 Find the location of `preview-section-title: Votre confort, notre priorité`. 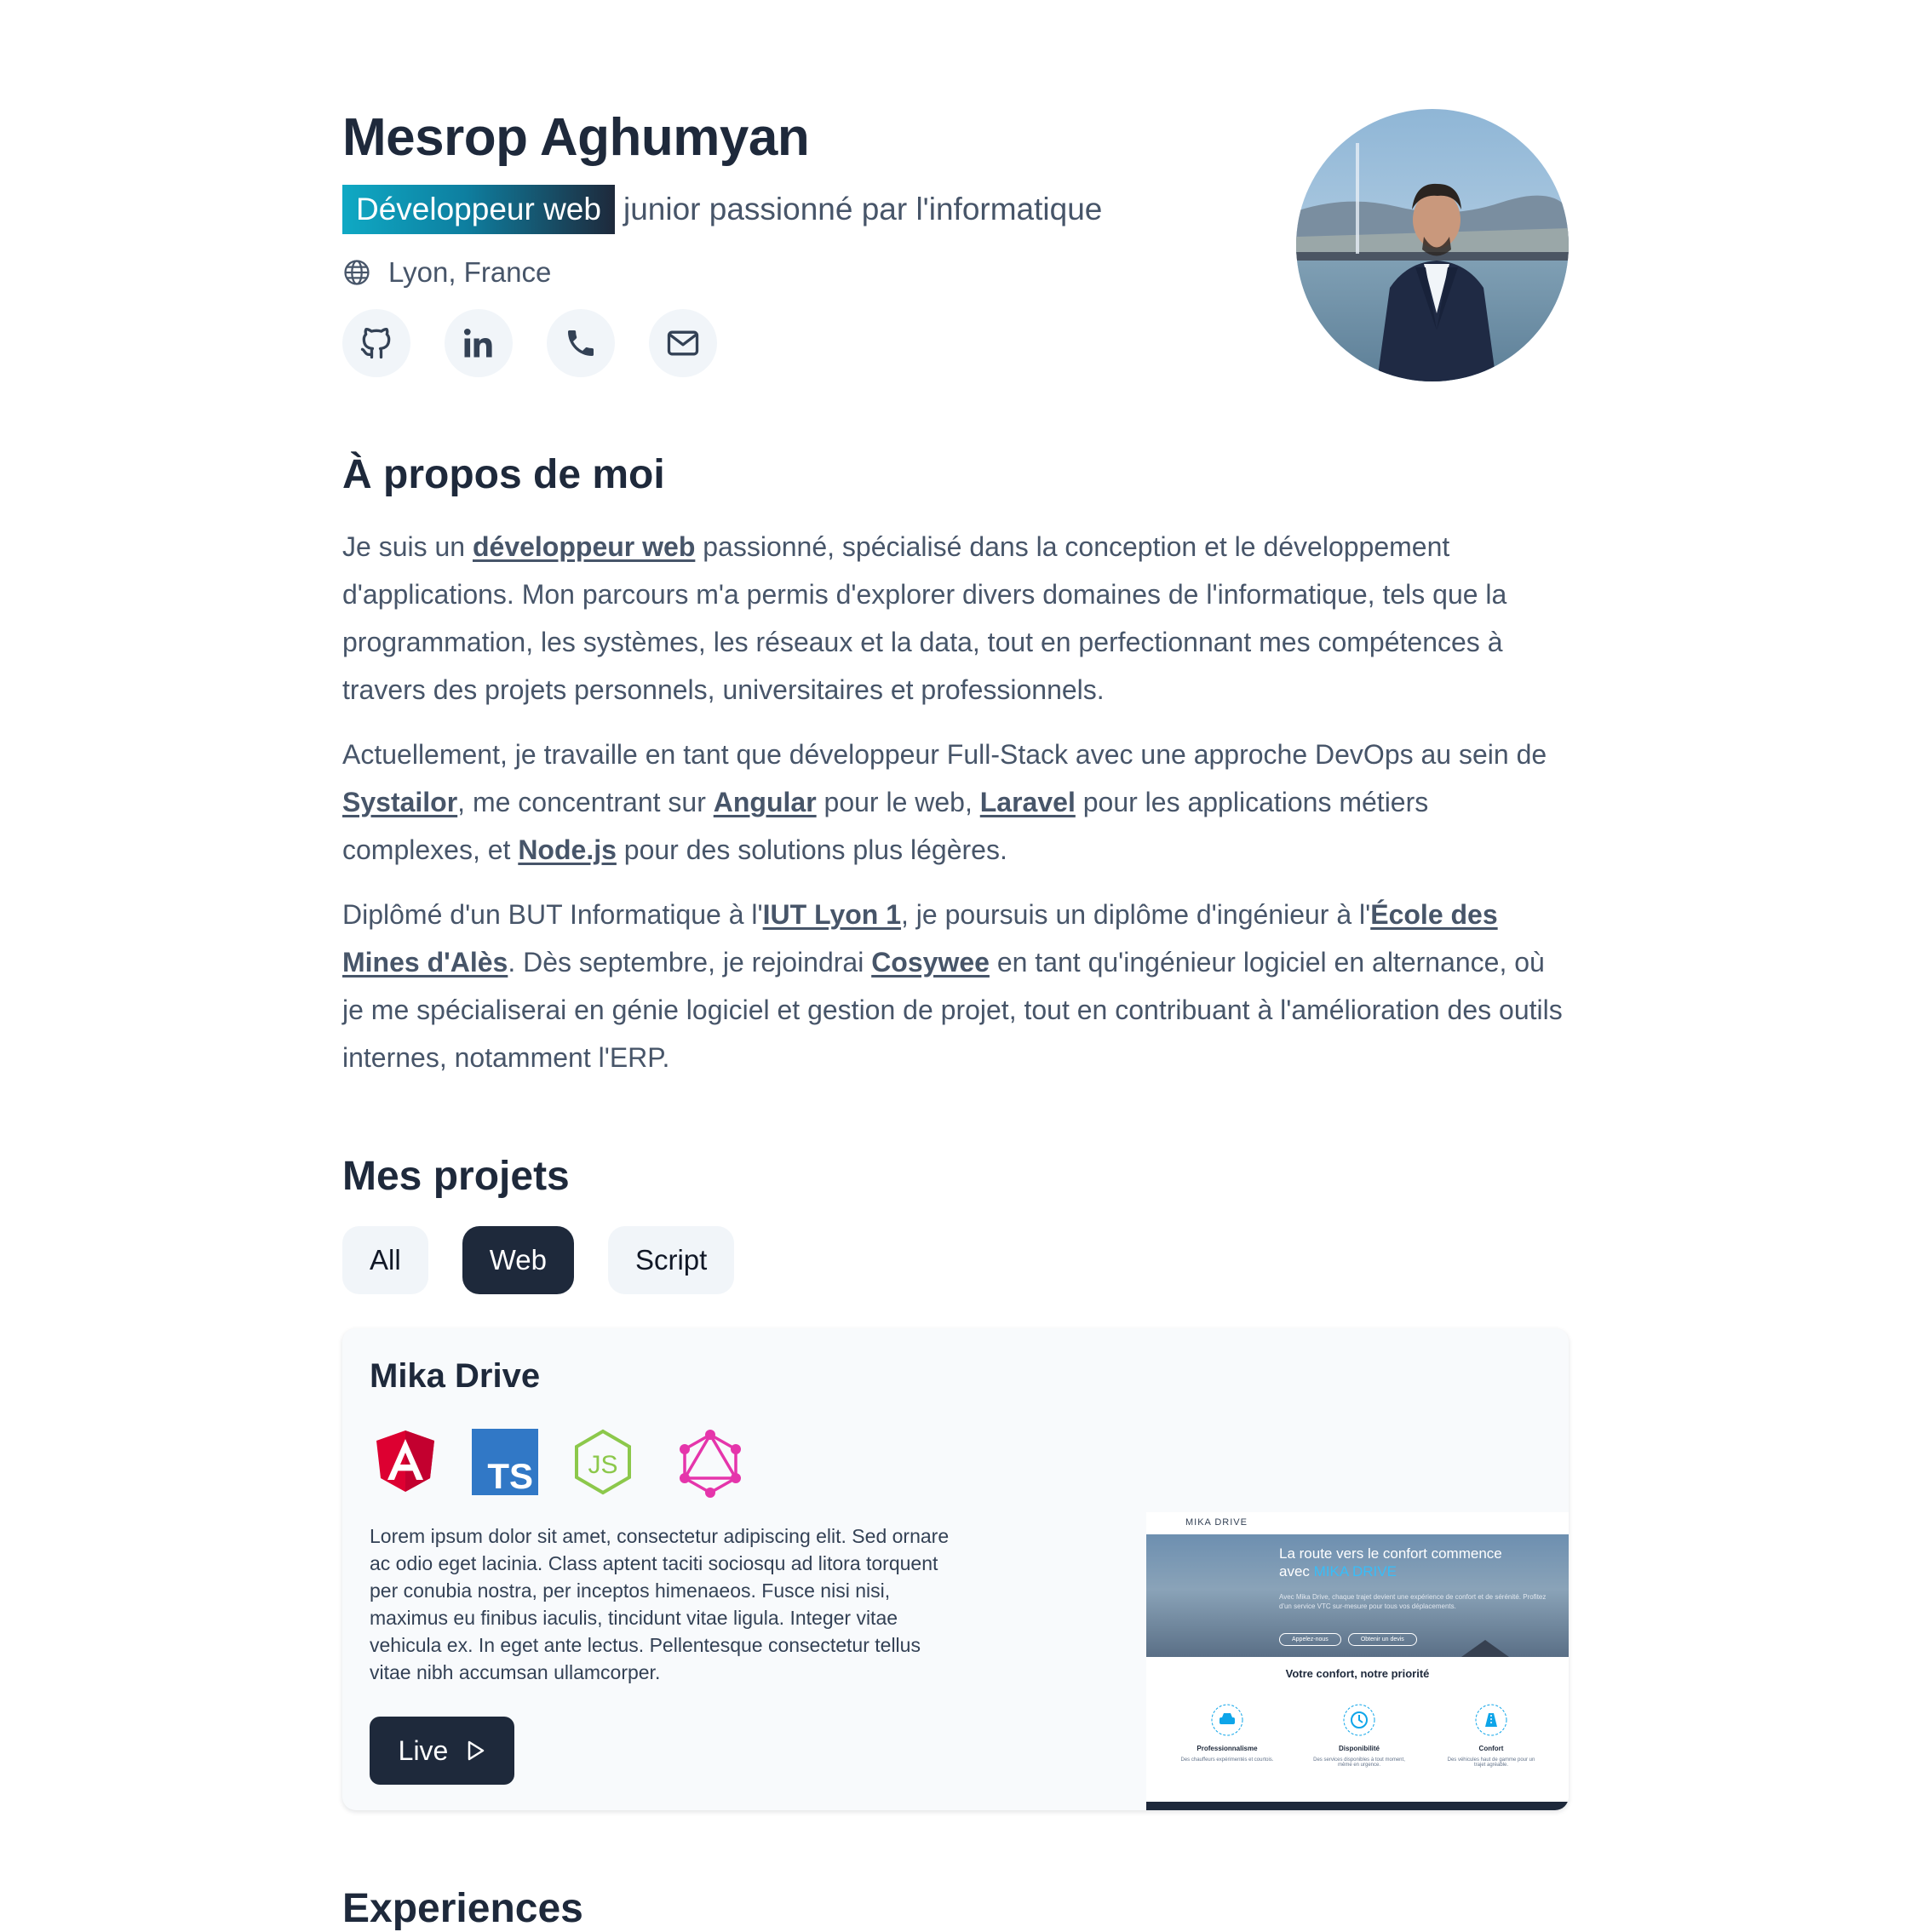

preview-section-title: Votre confort, notre priorité is located at coordinates (1357, 1673).